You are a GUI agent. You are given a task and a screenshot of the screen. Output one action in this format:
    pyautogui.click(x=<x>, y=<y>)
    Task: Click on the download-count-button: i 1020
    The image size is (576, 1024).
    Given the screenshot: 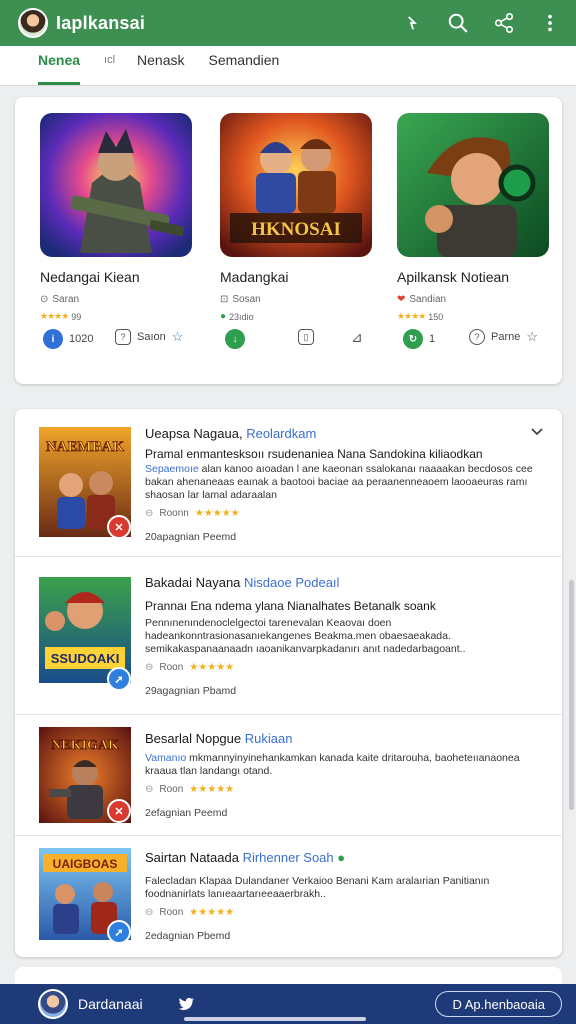 What is the action you would take?
    pyautogui.click(x=68, y=339)
    